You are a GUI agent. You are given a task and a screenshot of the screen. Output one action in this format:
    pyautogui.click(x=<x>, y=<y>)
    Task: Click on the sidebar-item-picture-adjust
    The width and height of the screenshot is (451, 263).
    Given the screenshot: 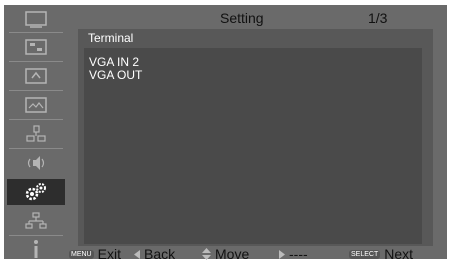 What is the action you would take?
    pyautogui.click(x=36, y=47)
    